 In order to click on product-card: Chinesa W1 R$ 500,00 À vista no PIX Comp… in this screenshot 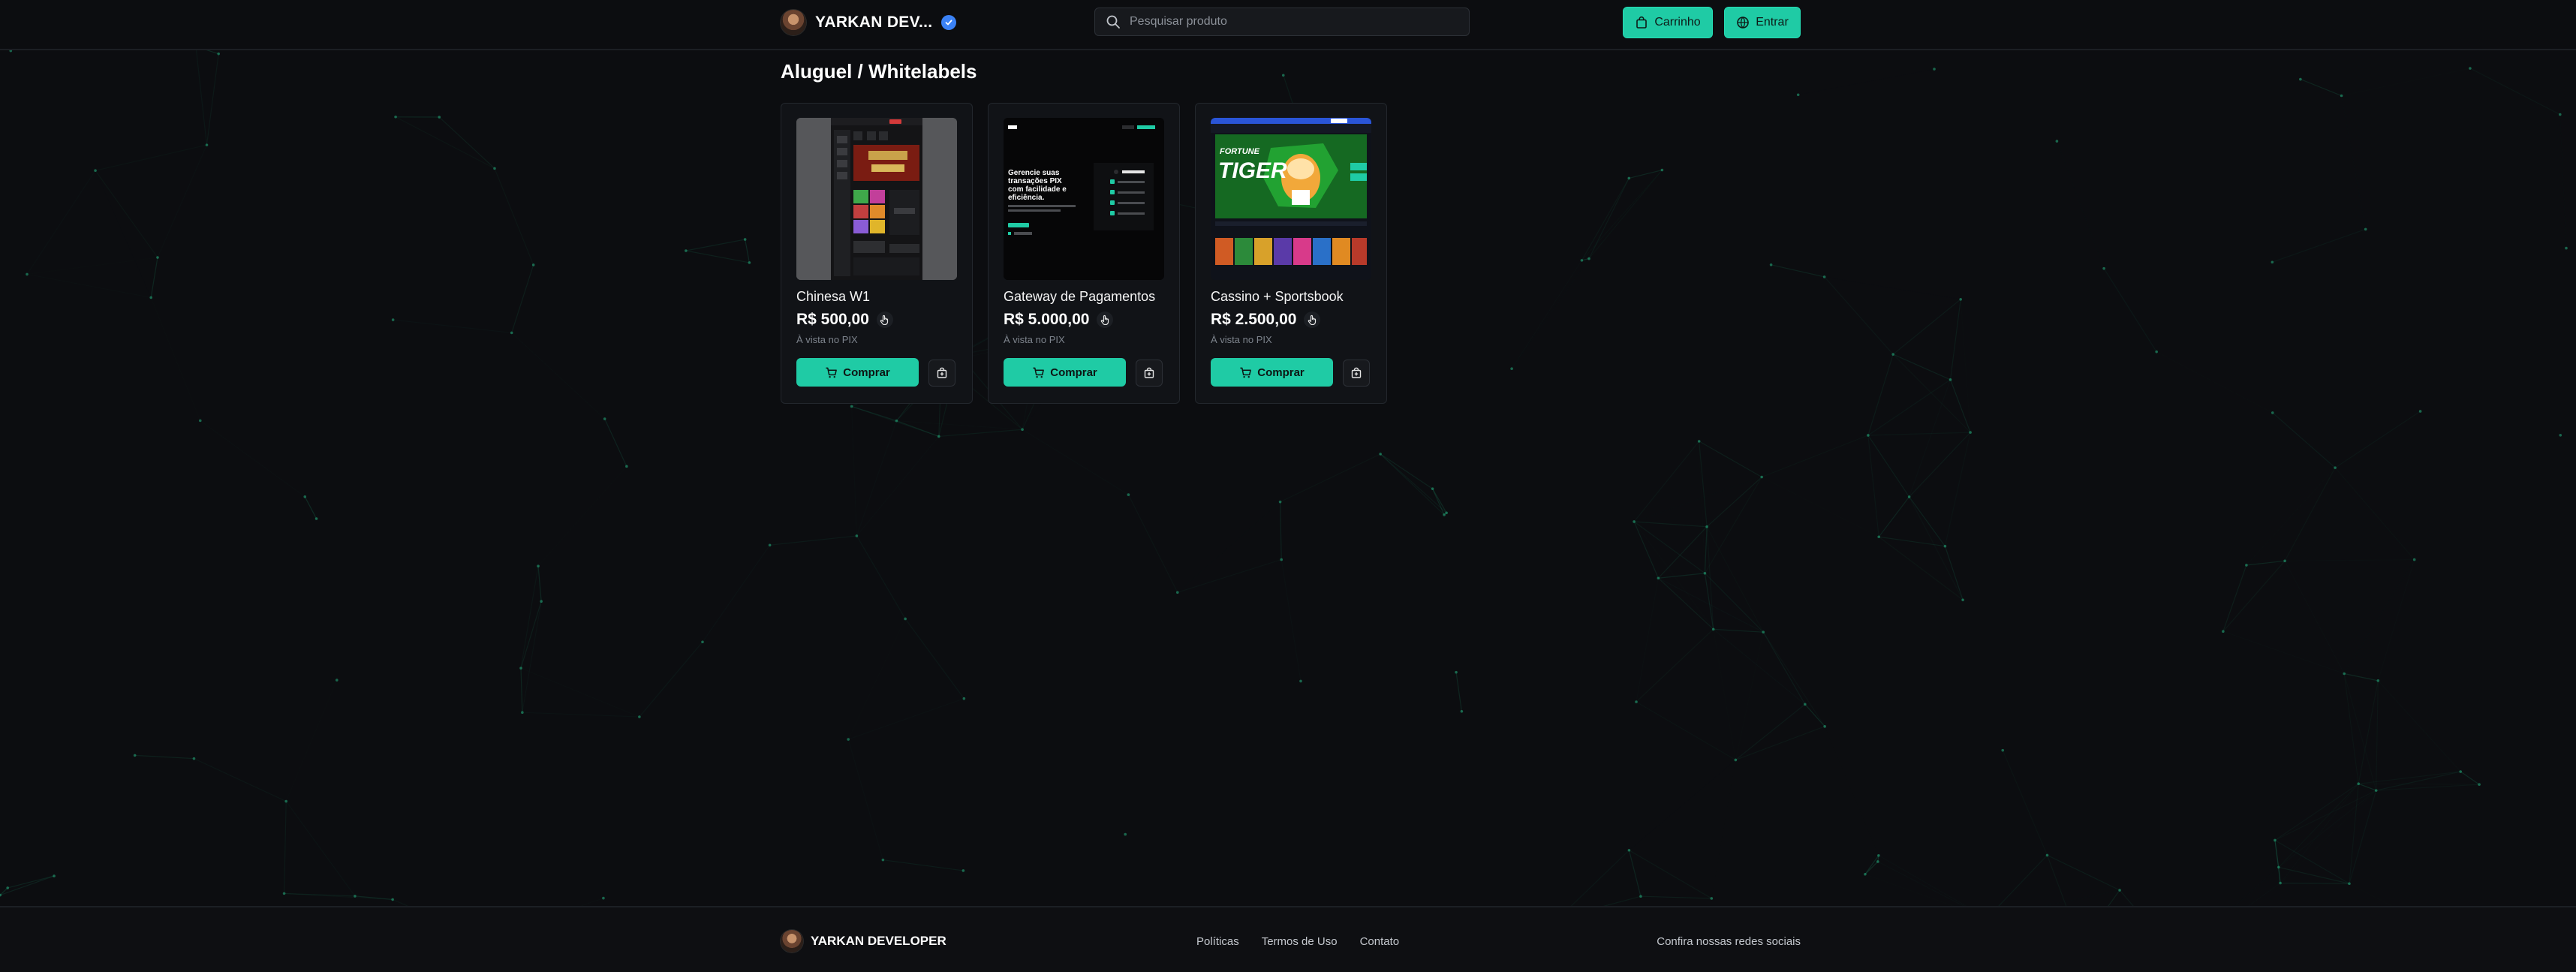, I will do `click(877, 253)`.